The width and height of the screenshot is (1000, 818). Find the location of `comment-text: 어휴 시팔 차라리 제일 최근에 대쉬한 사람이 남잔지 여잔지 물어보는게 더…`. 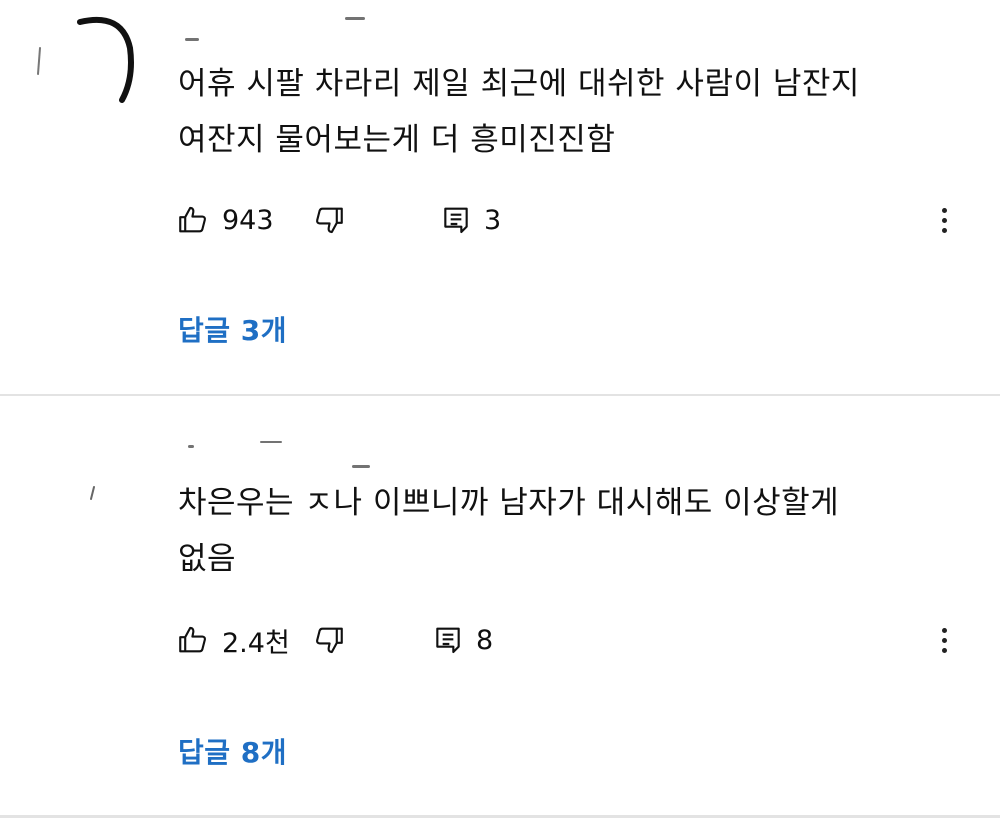

comment-text: 어휴 시팔 차라리 제일 최근에 대쉬한 사람이 남잔지 여잔지 물어보는게 더… is located at coordinates (563, 112).